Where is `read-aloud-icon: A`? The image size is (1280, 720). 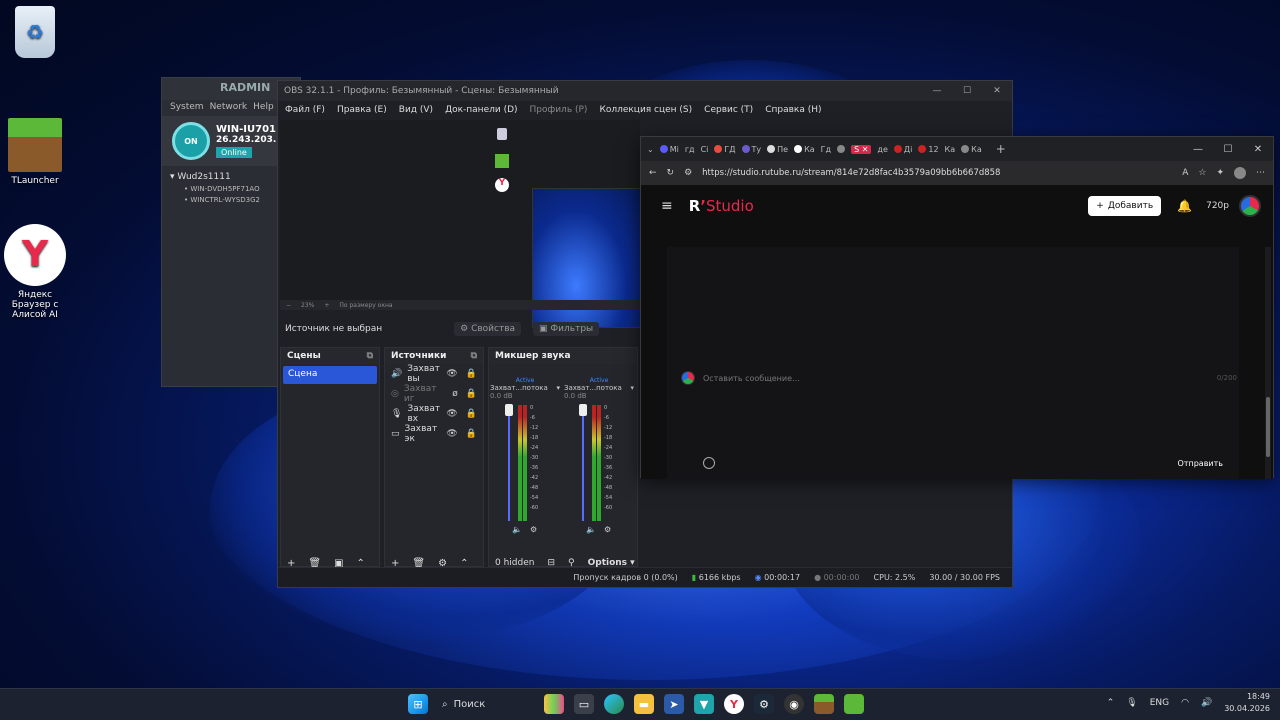 read-aloud-icon: A is located at coordinates (1185, 173).